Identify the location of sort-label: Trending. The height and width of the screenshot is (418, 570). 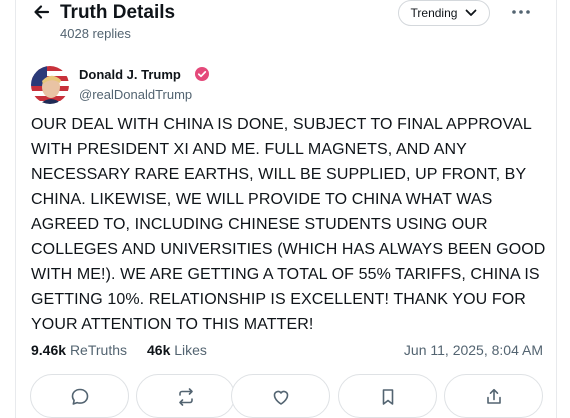
(434, 13).